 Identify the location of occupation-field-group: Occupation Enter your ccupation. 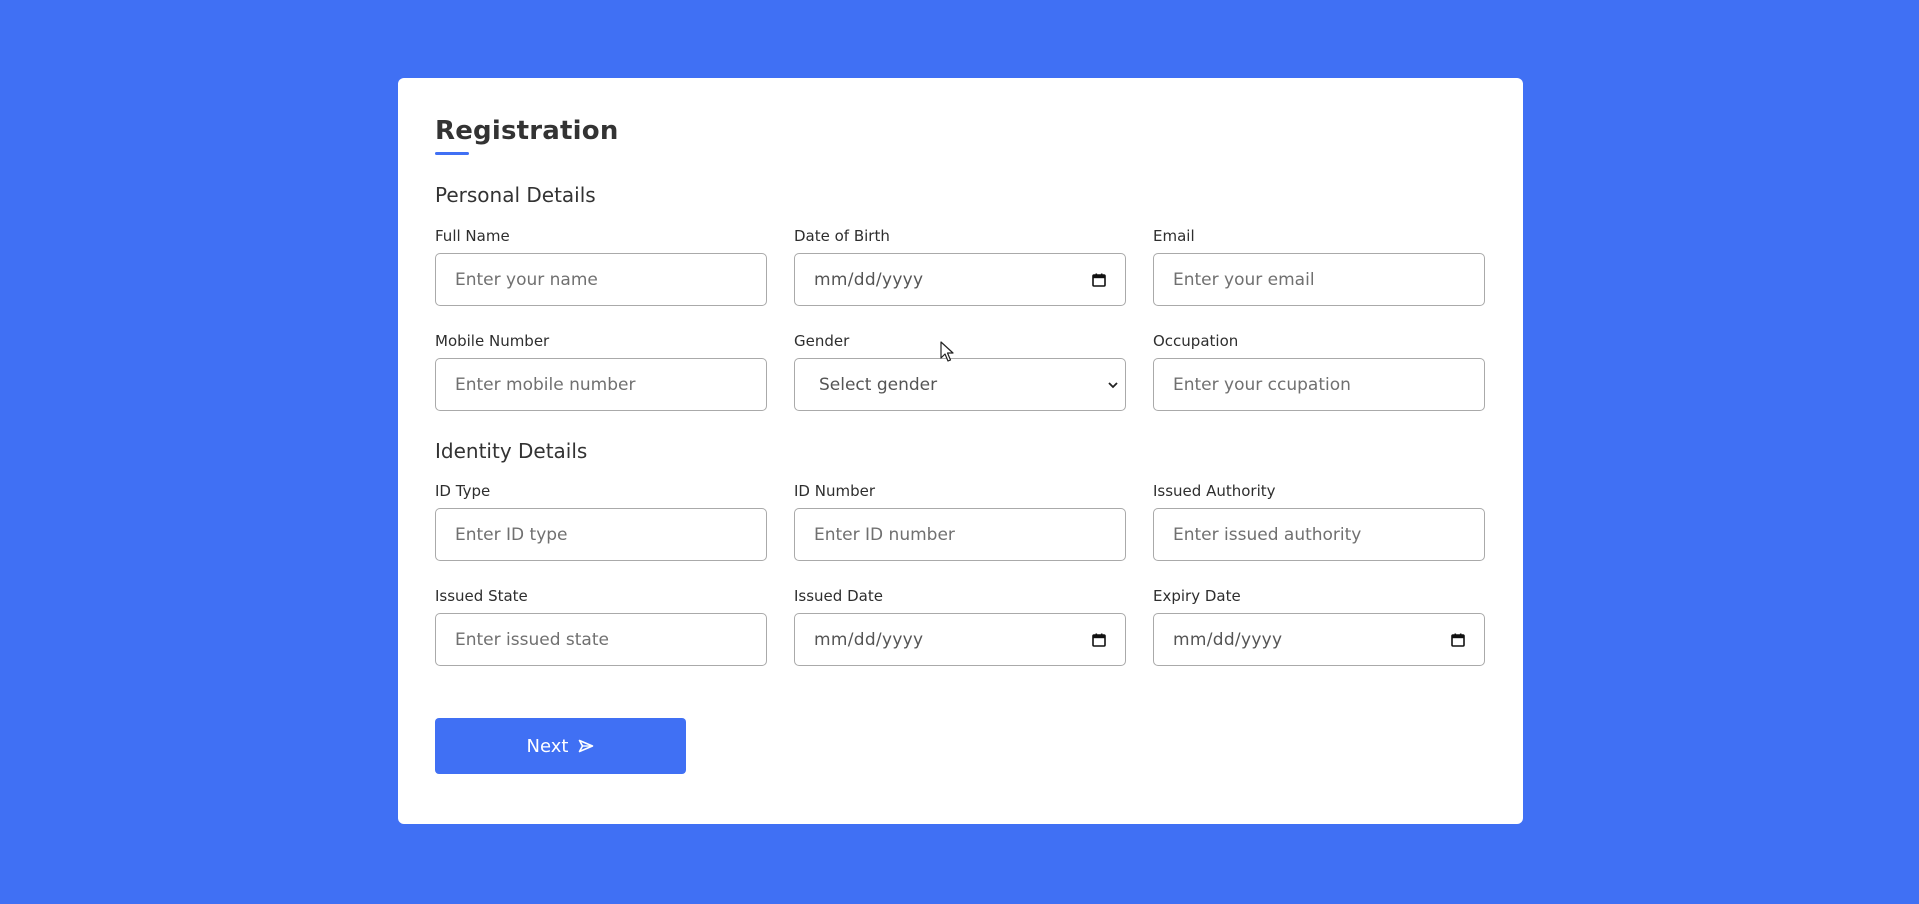
(1319, 371).